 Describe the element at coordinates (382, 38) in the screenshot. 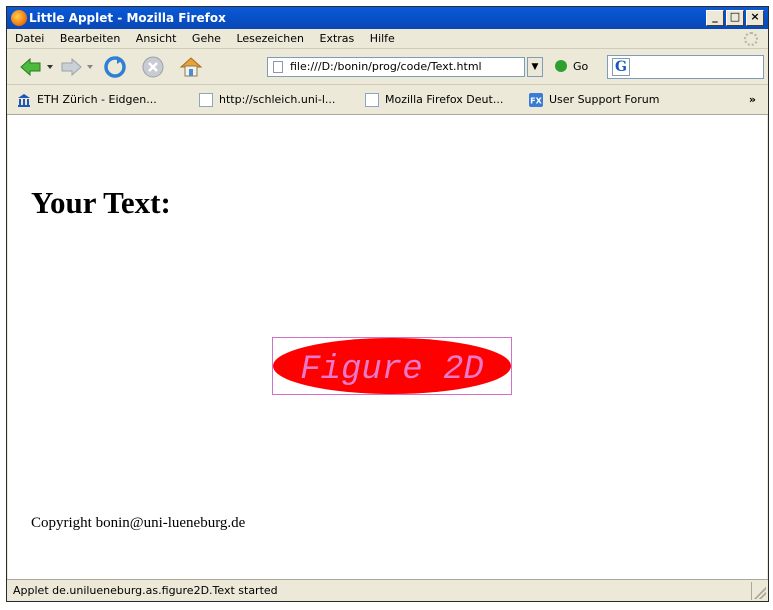

I see `menu-hilfe: Hilfe` at that location.